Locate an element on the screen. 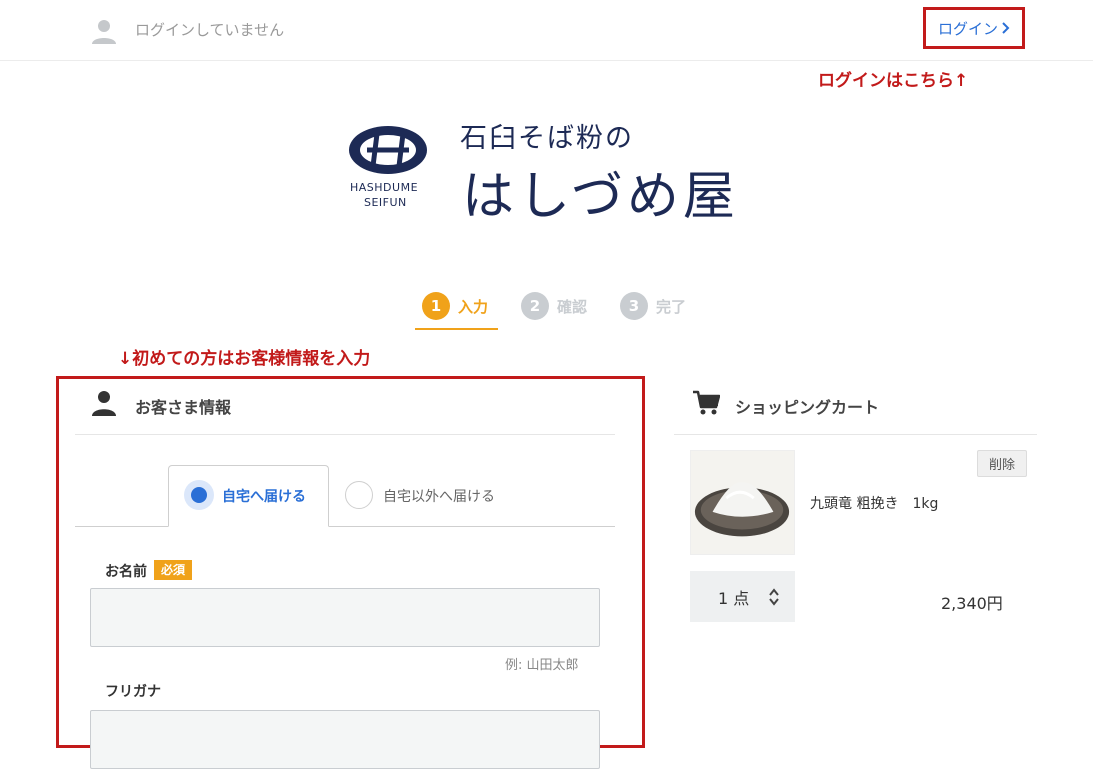  tab-deliver-elsewhere-label: 自宅以外へ届ける is located at coordinates (439, 496).